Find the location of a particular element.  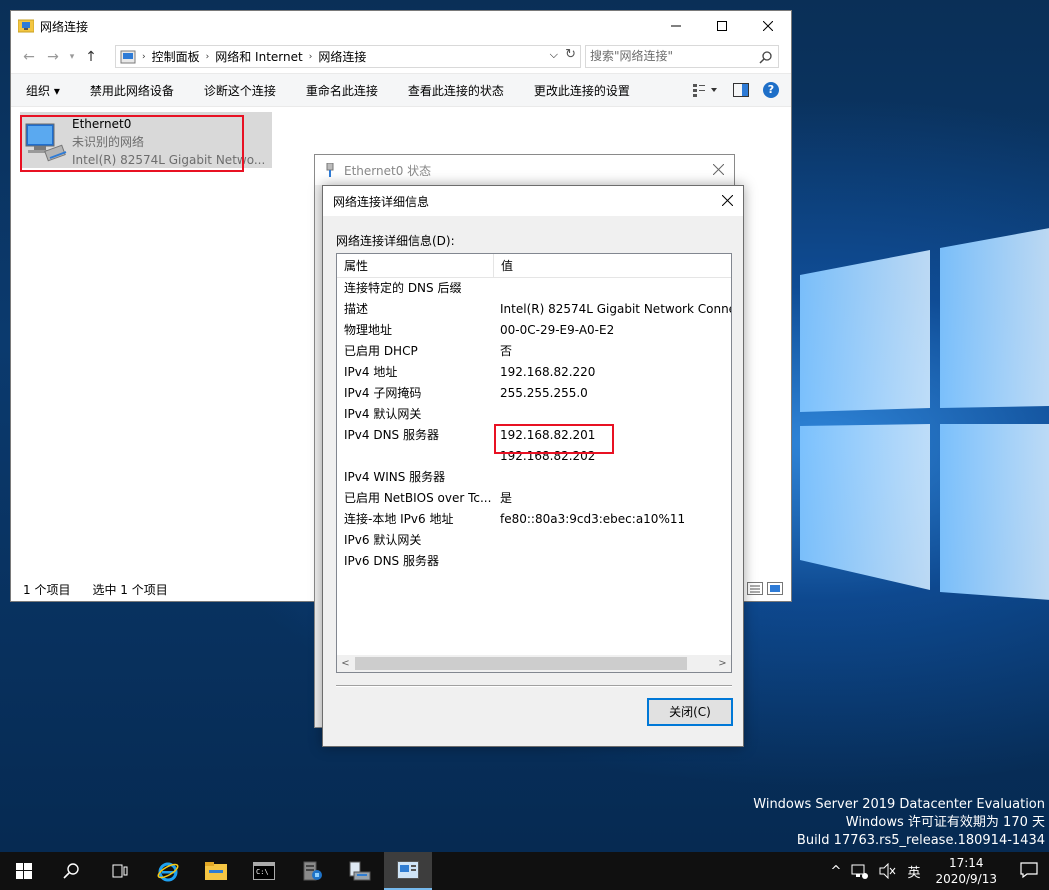

network-folder-icon is located at coordinates (26, 26).